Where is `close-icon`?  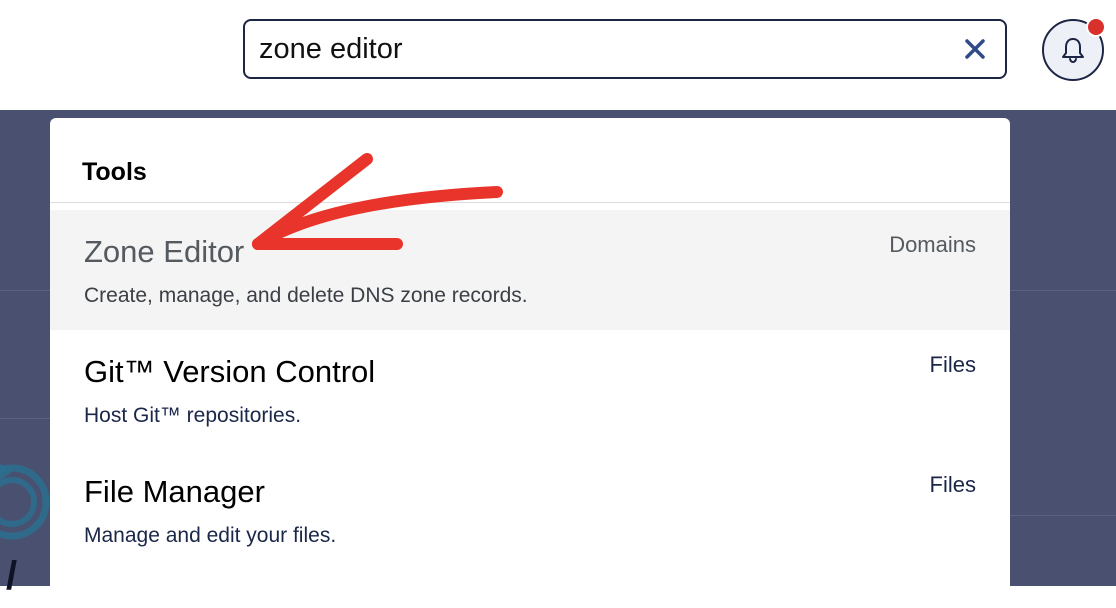
close-icon is located at coordinates (975, 49).